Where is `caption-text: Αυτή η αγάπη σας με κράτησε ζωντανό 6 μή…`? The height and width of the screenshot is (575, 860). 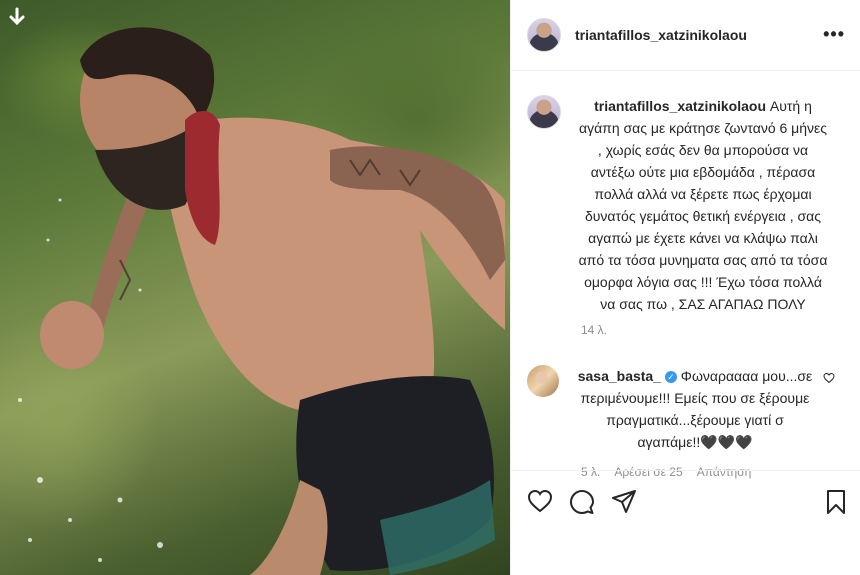
caption-text: Αυτή η αγάπη σας με κράτησε ζωντανό 6 μή… is located at coordinates (703, 205).